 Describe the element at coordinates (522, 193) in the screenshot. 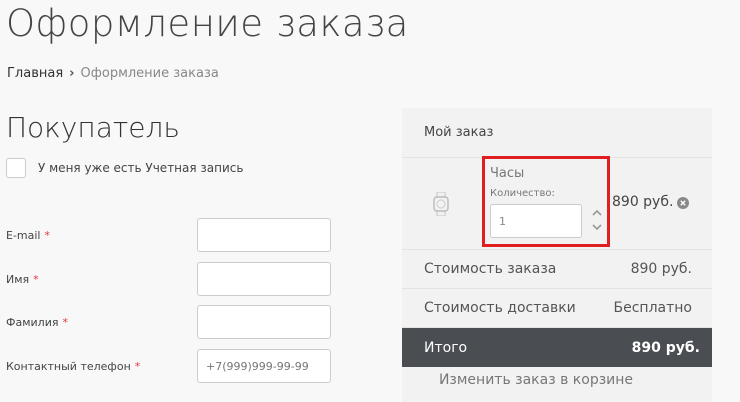

I see `quantity-label: Количество:` at that location.